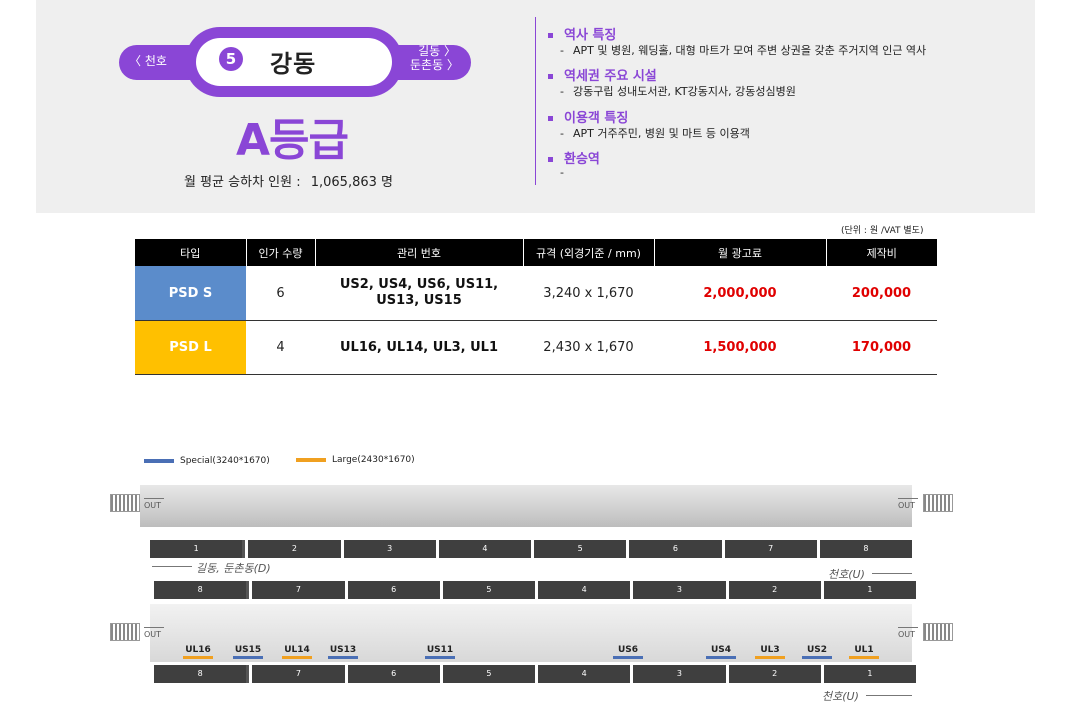 This screenshot has width=1073, height=720. I want to click on feature-desc-facilities: - 강동구립 성내도서관, KT강동지사, 강동성심병원, so click(678, 91).